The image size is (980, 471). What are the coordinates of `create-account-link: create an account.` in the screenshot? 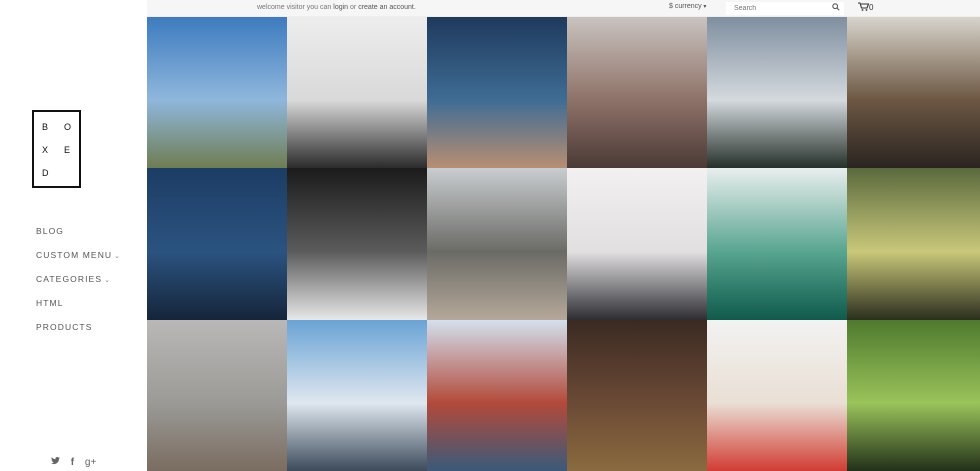 It's located at (387, 7).